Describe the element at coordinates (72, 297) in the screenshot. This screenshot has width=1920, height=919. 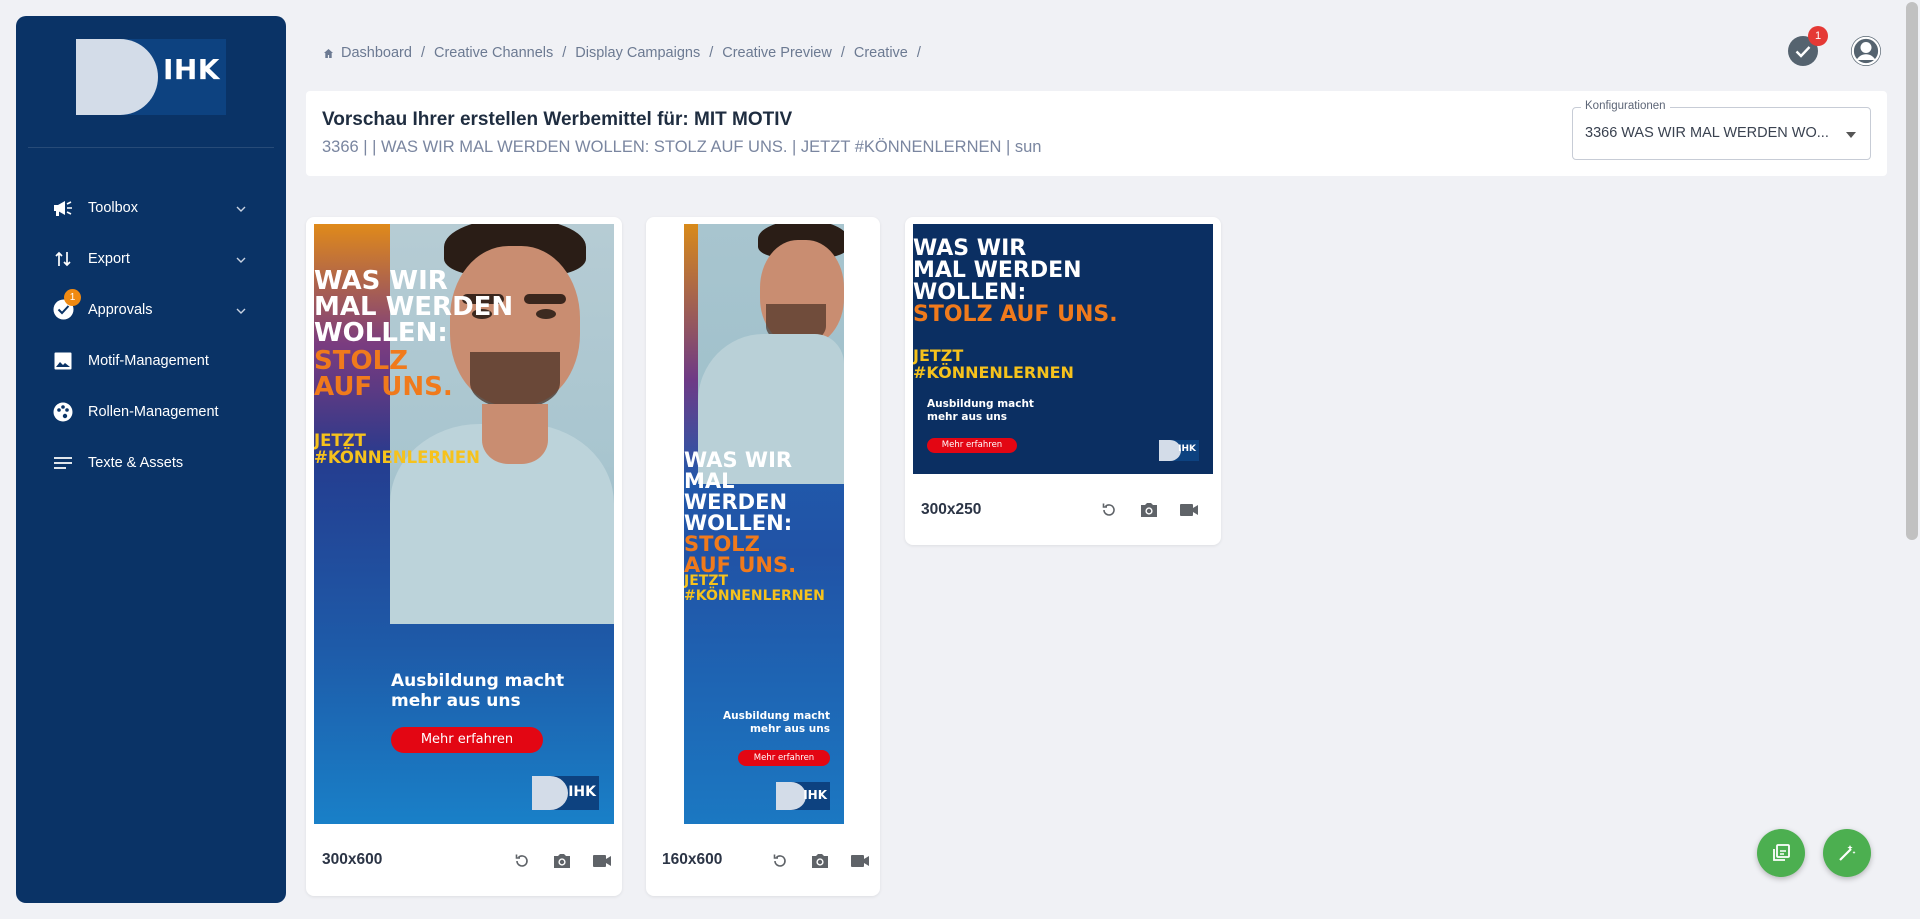
I see `approvals-badge: 1` at that location.